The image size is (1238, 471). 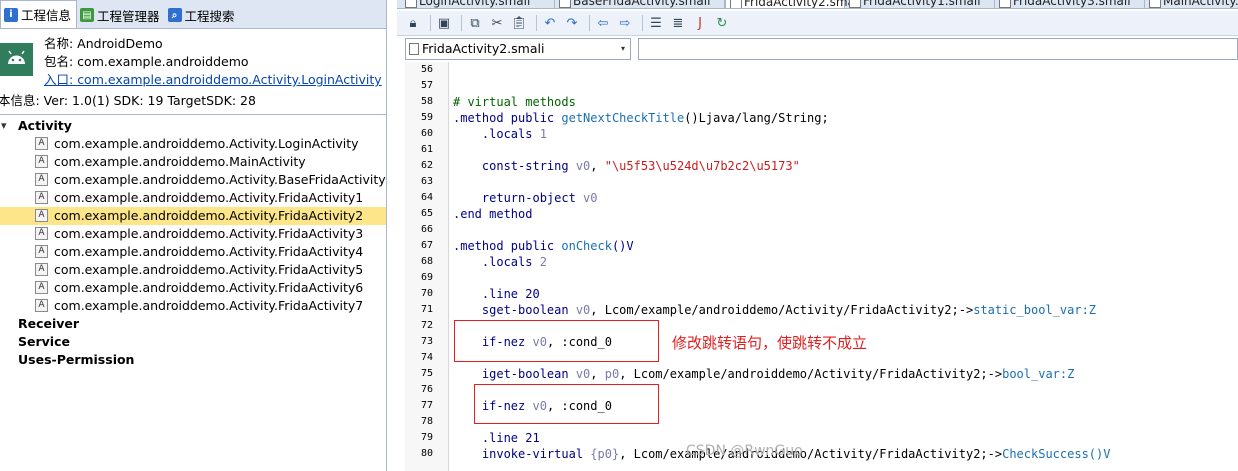 I want to click on tree-category-activity: ▾ Activity, so click(x=193, y=126).